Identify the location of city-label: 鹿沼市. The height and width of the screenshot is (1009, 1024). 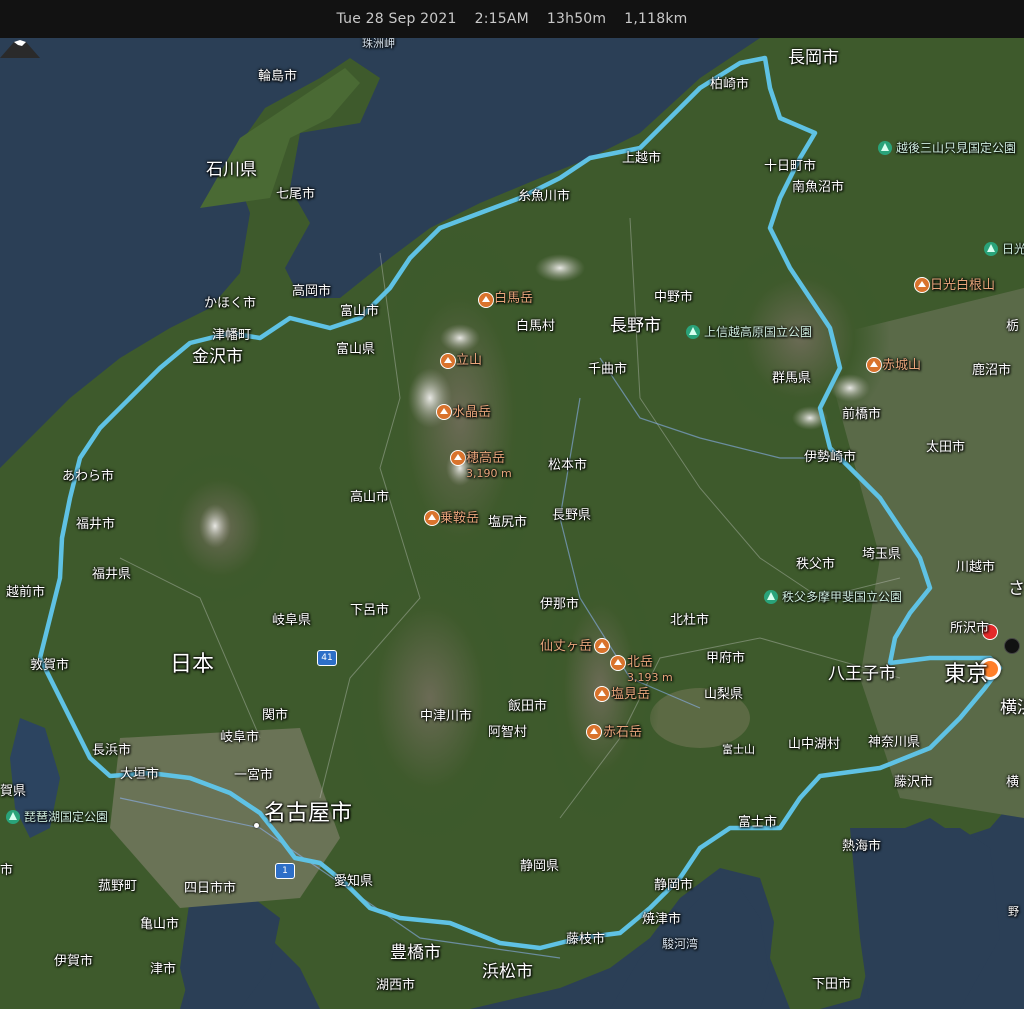
(992, 370).